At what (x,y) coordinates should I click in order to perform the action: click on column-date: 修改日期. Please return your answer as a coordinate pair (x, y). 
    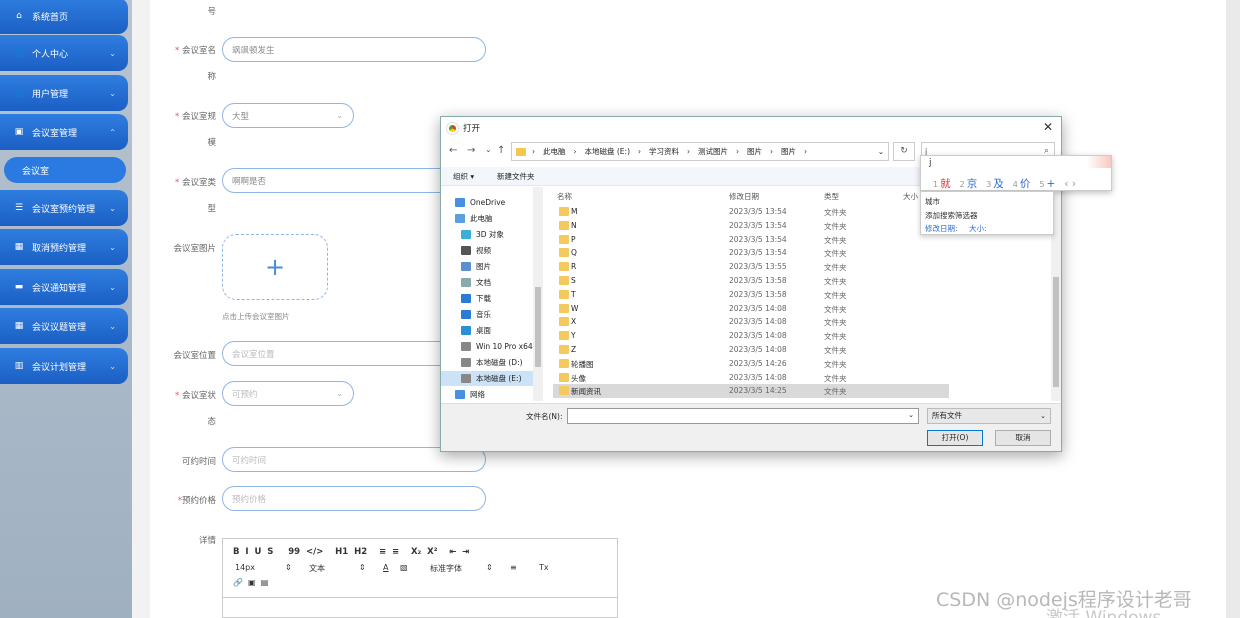
    Looking at the image, I should click on (744, 196).